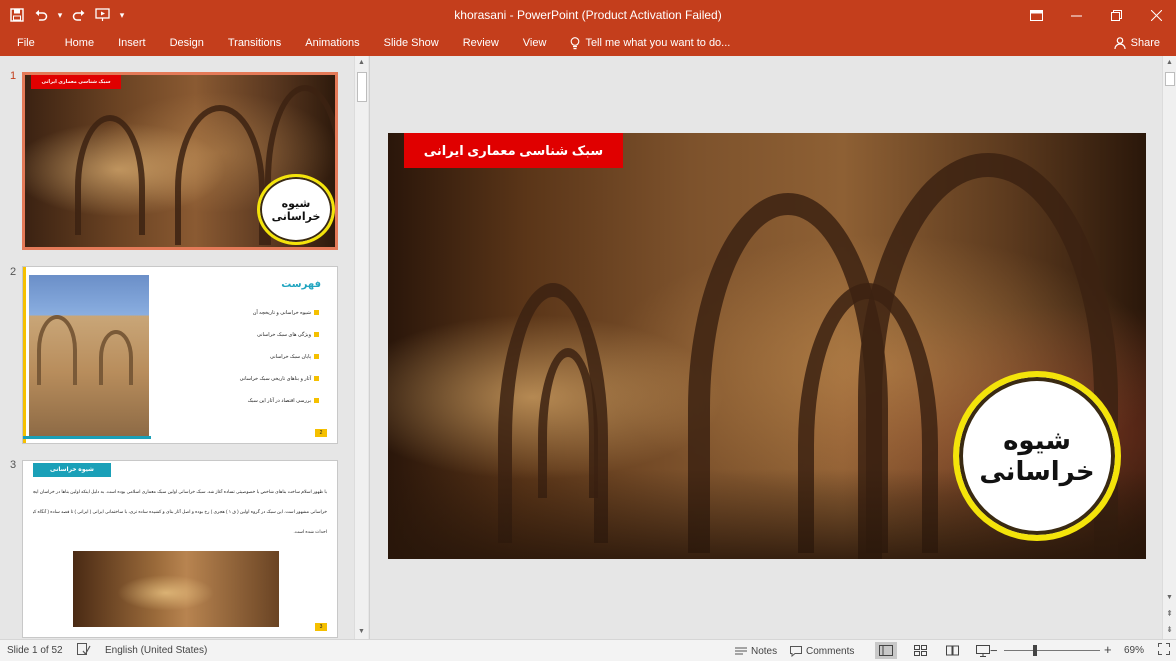 Image resolution: width=1176 pixels, height=661 pixels. What do you see at coordinates (275, 379) in the screenshot?
I see `toc-item: آثار و بناهای تاریخی سبک خراسانی` at bounding box center [275, 379].